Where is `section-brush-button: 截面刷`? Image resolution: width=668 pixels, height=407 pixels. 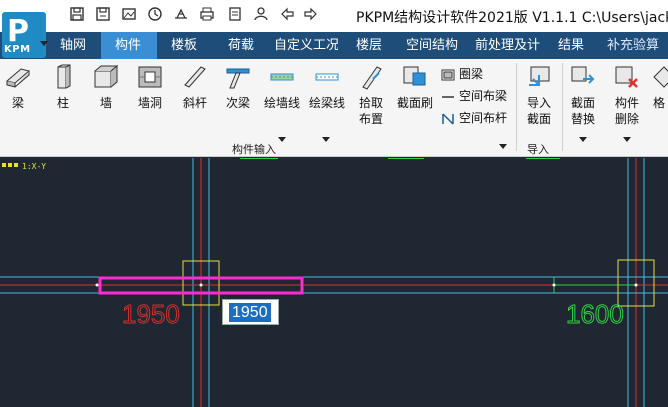
section-brush-button: 截面刷 is located at coordinates (415, 87).